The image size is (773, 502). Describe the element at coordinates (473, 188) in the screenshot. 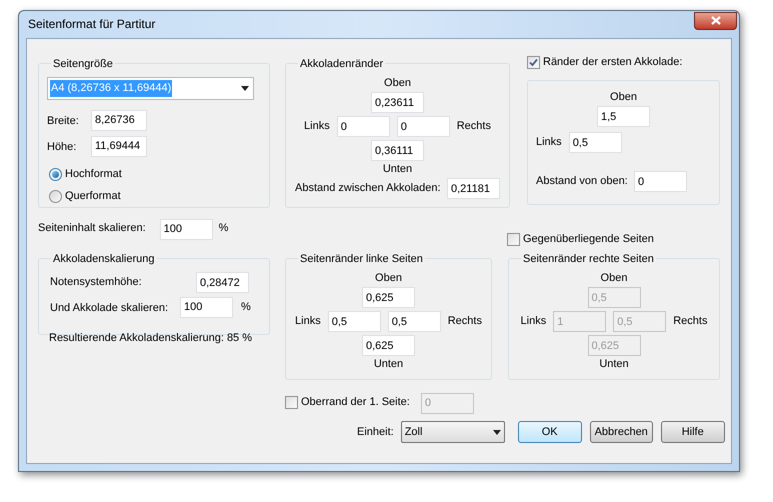

I see `input-field: 0,21181` at that location.